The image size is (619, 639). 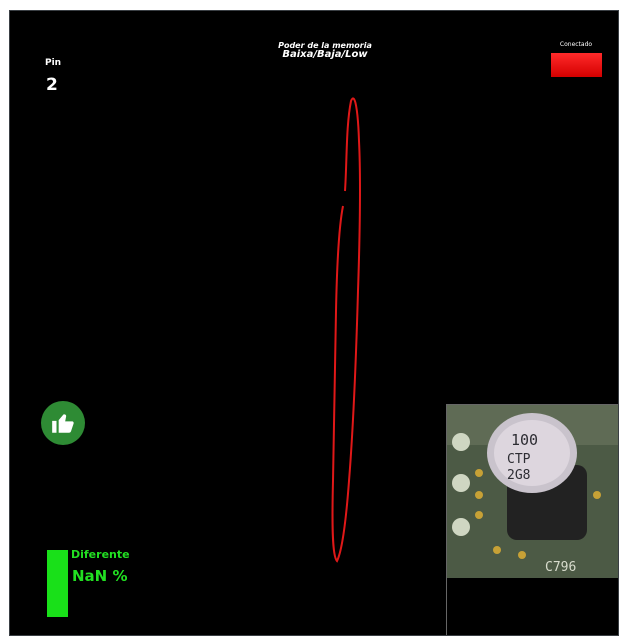 What do you see at coordinates (57, 583) in the screenshot?
I see `difference-bar` at bounding box center [57, 583].